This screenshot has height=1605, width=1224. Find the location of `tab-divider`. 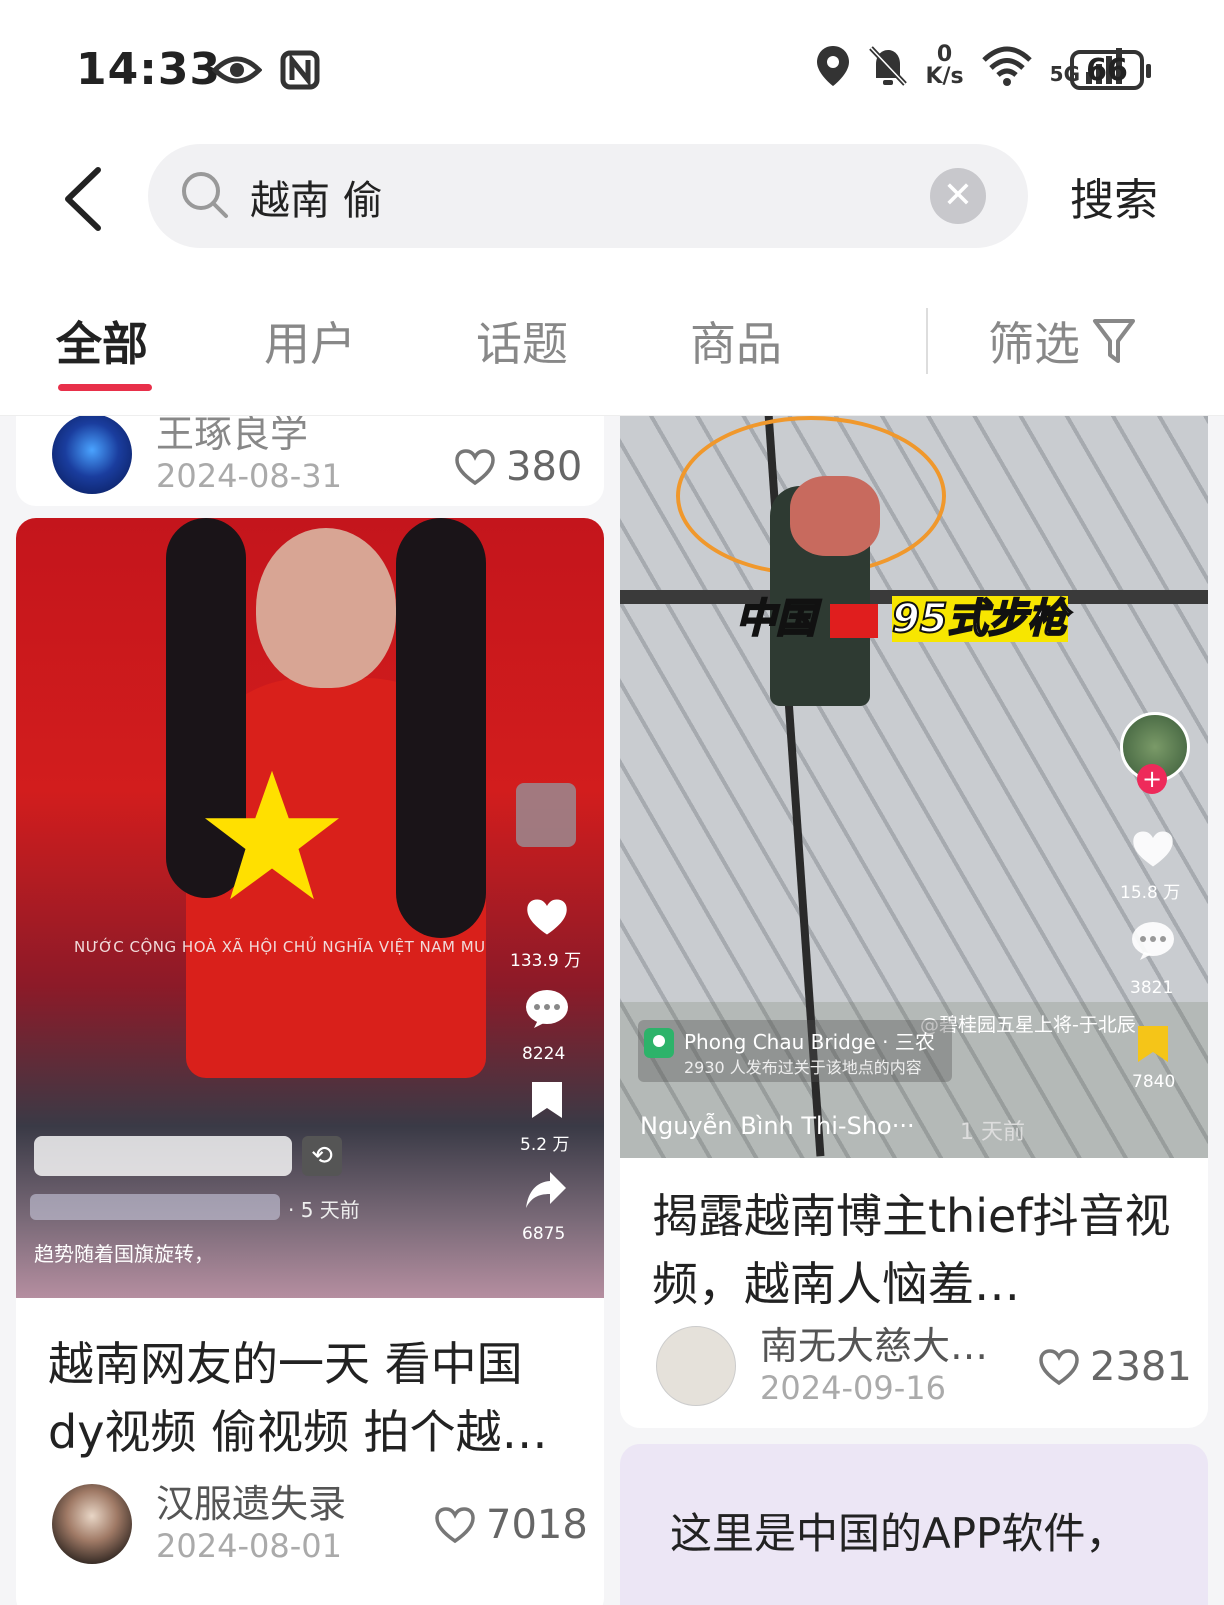

tab-divider is located at coordinates (927, 341).